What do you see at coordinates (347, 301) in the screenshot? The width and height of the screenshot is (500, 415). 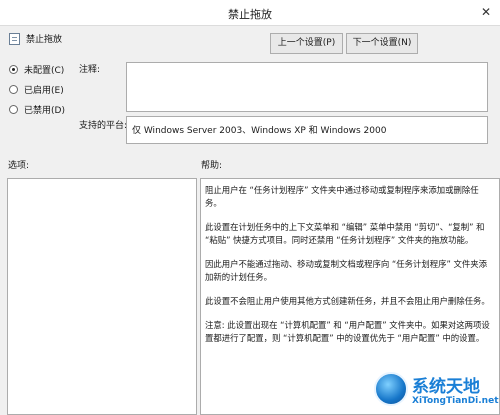 I see `help-paragraph: 此设置不会阻止用户使用其他方式创建新任务，并且不会阻止用户删除任务。` at bounding box center [347, 301].